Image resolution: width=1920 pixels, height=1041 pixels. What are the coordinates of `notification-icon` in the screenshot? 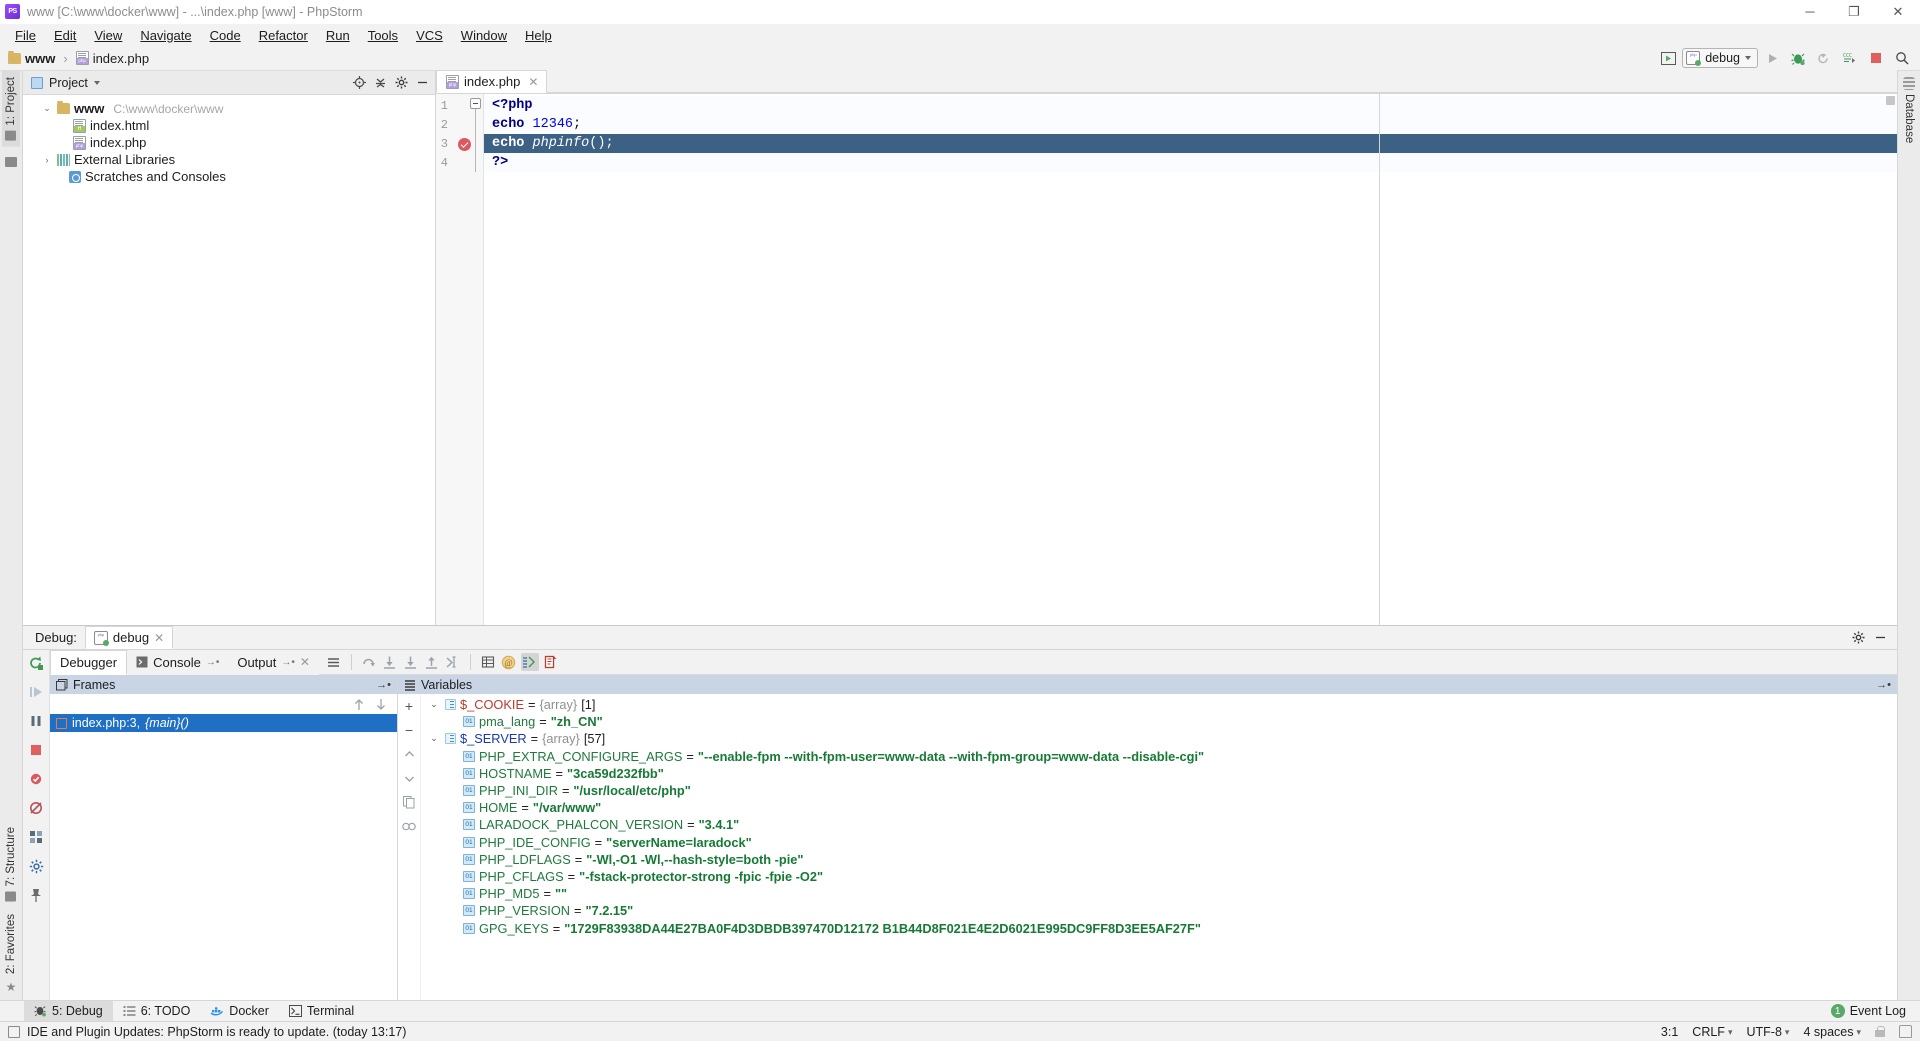 It's located at (14, 1031).